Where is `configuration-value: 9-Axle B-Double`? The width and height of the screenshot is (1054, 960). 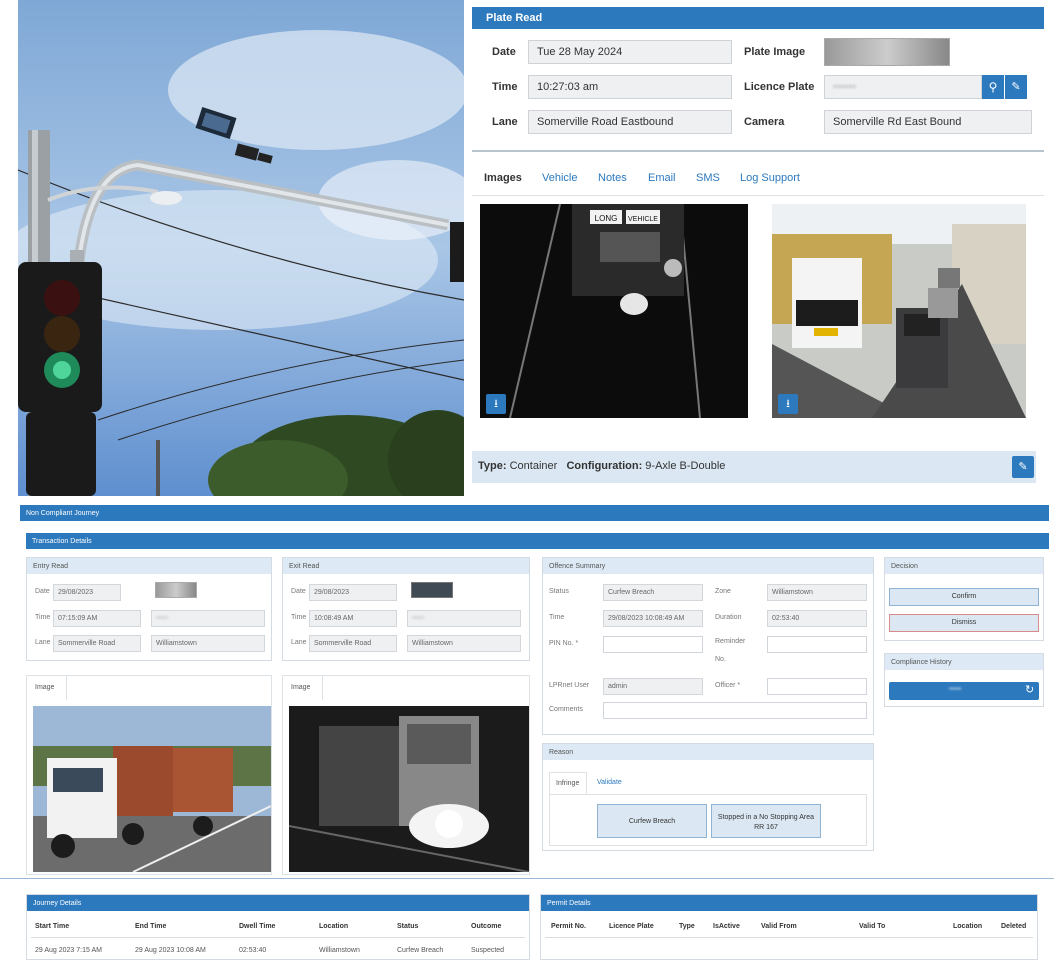 configuration-value: 9-Axle B-Double is located at coordinates (685, 466).